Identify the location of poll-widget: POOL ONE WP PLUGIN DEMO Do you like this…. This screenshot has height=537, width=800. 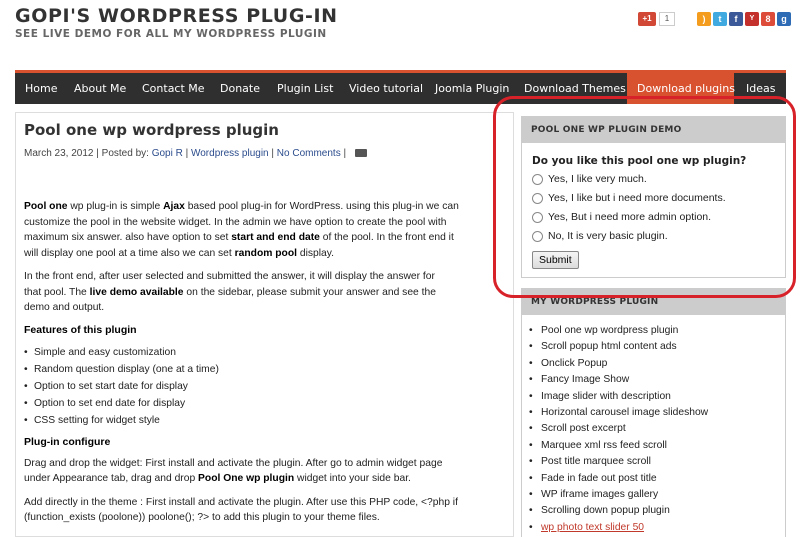
(653, 197).